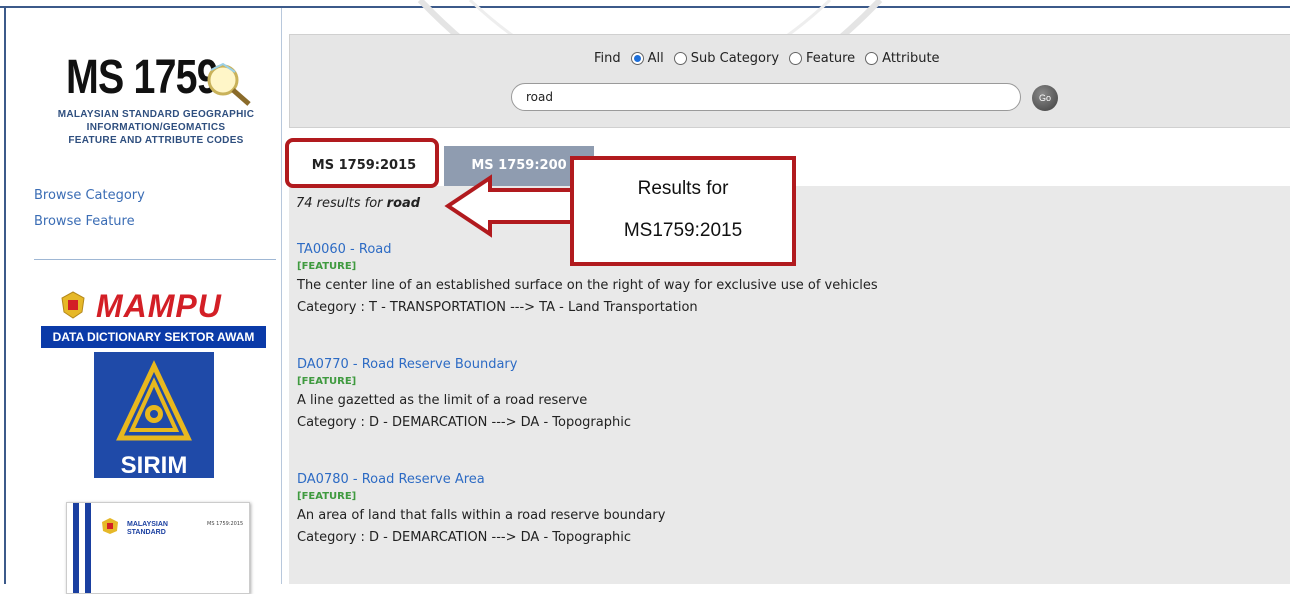  Describe the element at coordinates (229, 84) in the screenshot. I see `magnifier-icon` at that location.